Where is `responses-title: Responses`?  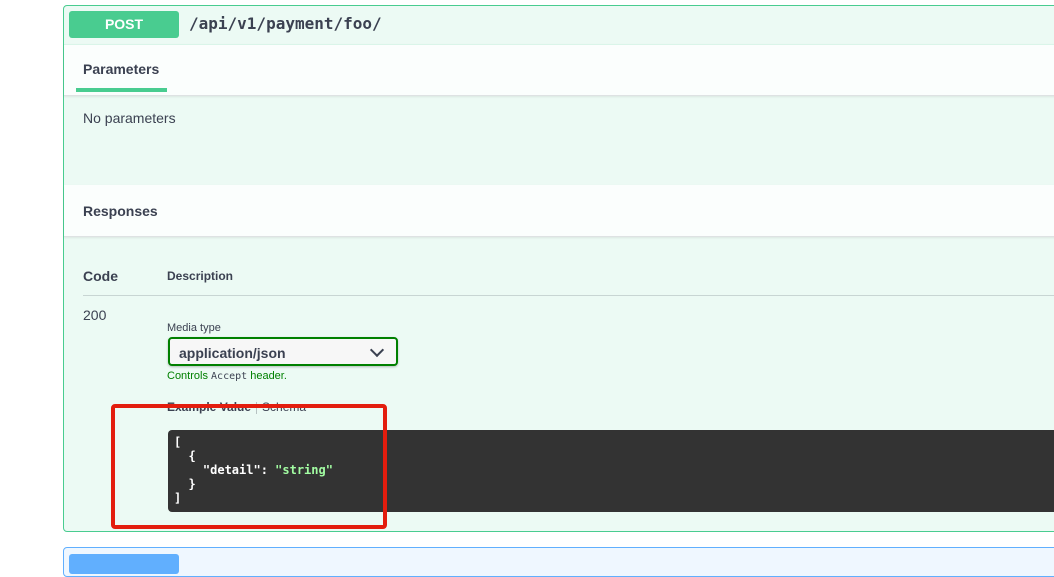 responses-title: Responses is located at coordinates (120, 211).